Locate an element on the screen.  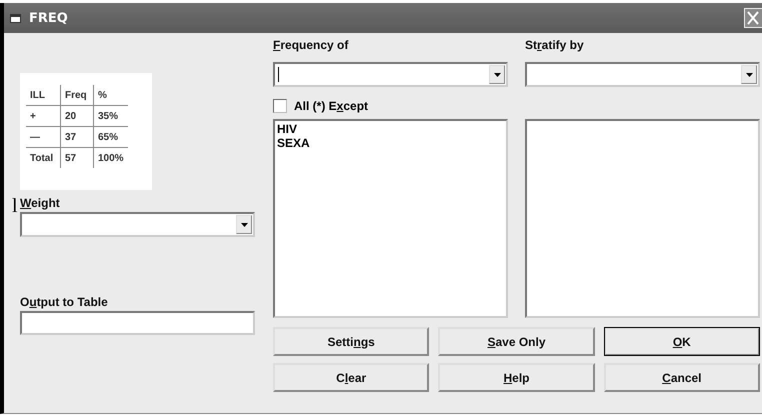
checkbox-label: All (*) Except is located at coordinates (331, 106).